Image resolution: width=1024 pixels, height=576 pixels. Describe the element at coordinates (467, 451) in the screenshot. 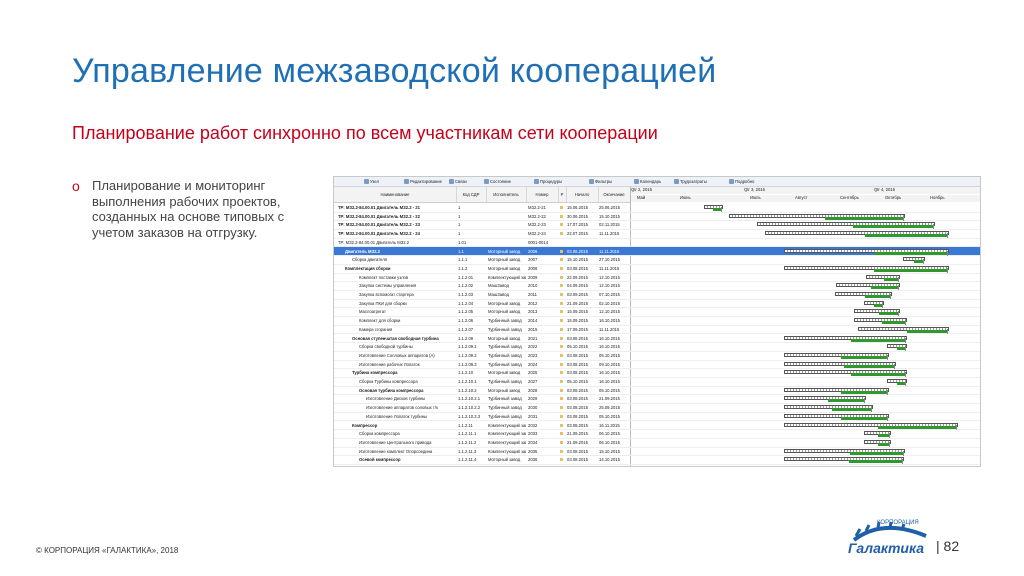

I see `wbs-code: 1.1.2.11.3` at that location.